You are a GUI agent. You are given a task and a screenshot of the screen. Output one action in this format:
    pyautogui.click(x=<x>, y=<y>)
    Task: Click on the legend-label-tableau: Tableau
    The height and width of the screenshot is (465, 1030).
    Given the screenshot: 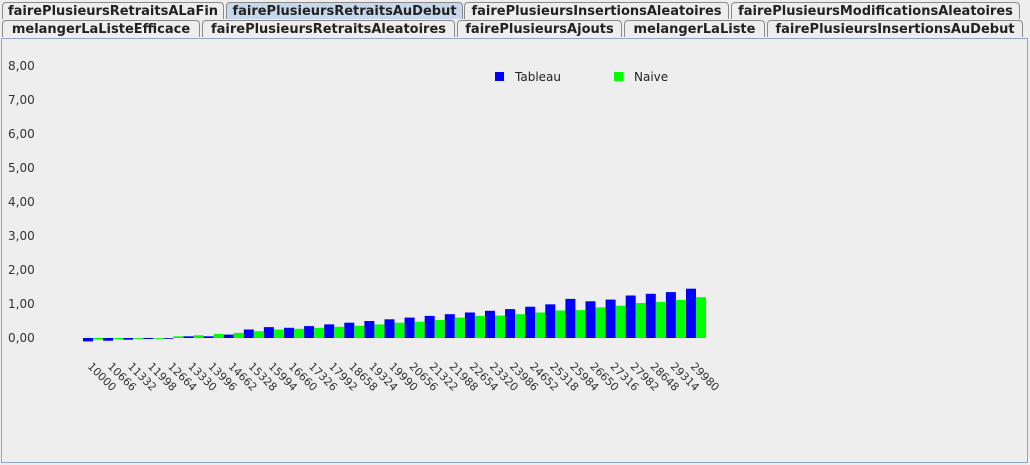 What is the action you would take?
    pyautogui.click(x=537, y=77)
    